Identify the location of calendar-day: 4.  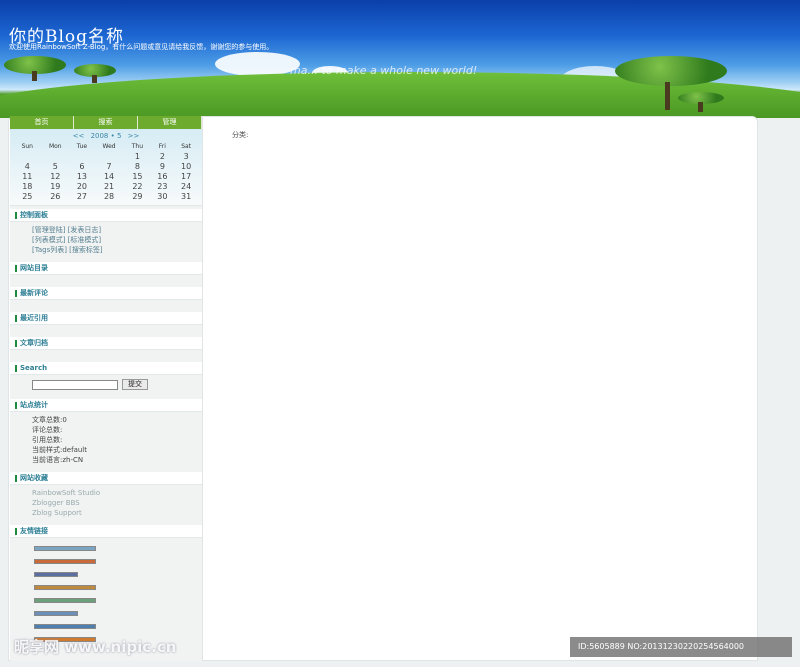
(27, 166).